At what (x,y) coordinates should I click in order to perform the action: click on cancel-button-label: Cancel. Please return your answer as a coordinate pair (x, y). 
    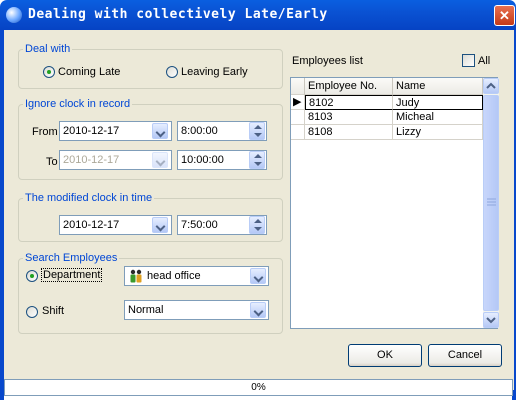
    Looking at the image, I should click on (465, 355).